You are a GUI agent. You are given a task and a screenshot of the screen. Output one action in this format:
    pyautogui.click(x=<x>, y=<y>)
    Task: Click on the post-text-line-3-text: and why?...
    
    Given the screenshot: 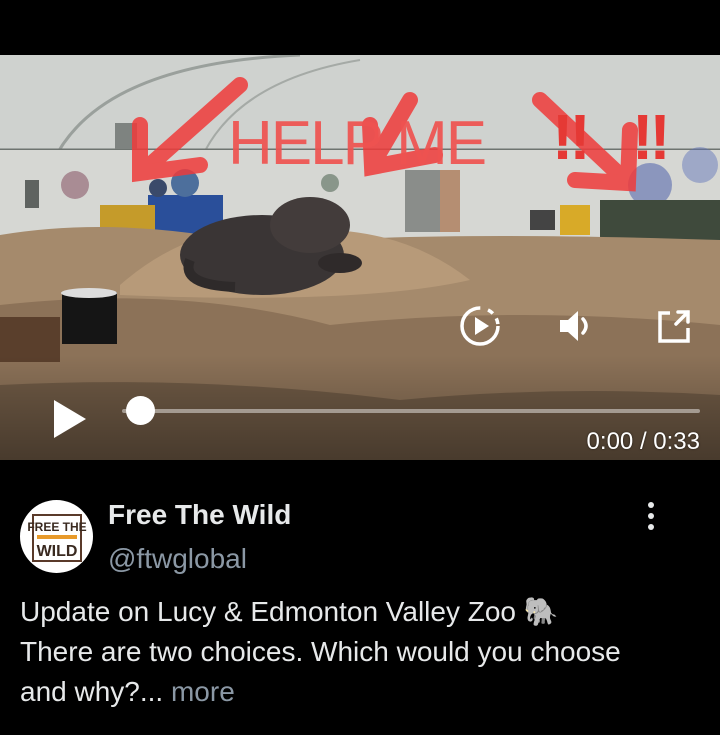 What is the action you would take?
    pyautogui.click(x=92, y=691)
    